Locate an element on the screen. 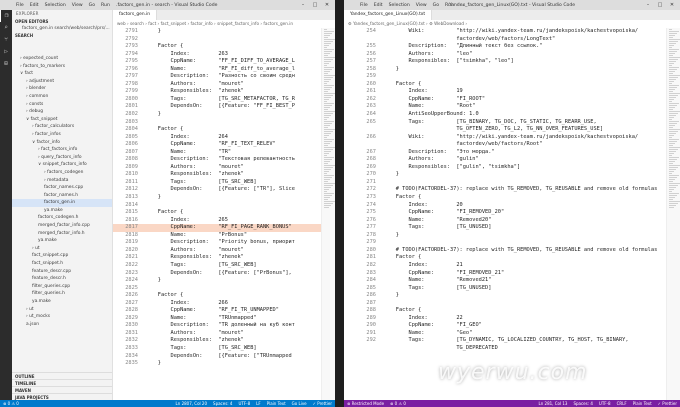 This screenshot has width=680, height=407. run-debug-icon: ▷ is located at coordinates (6, 52).